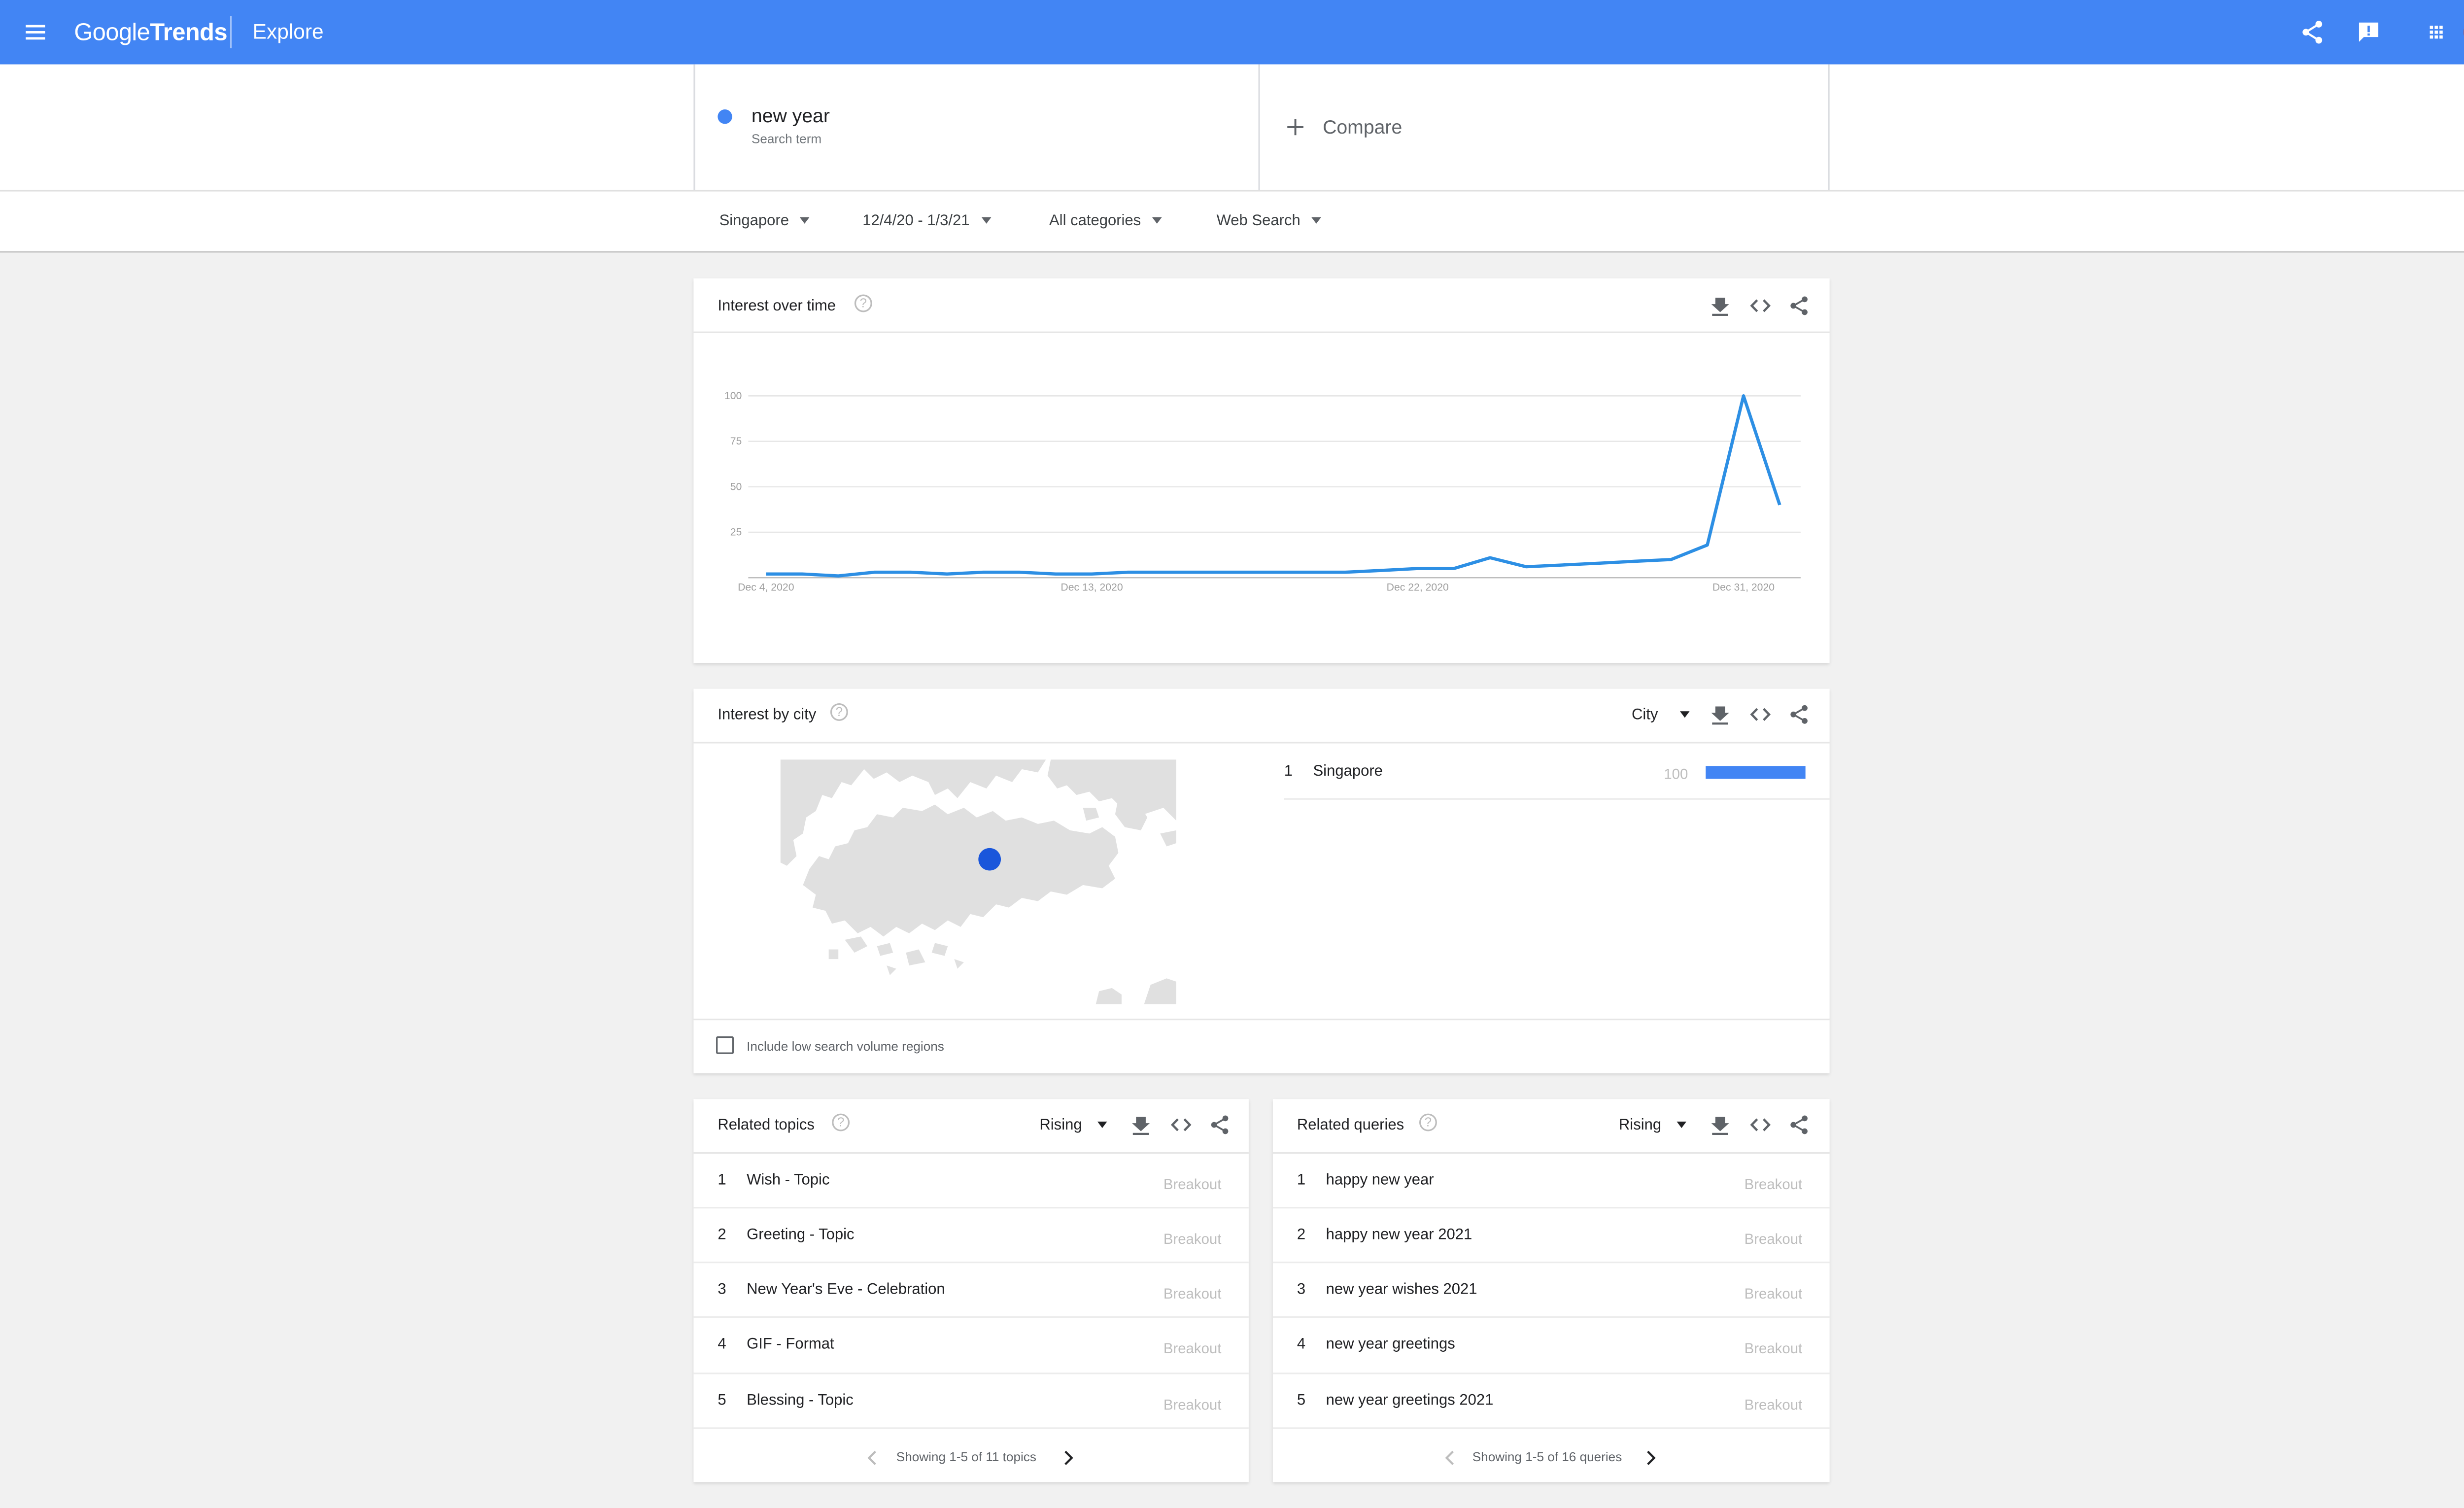 The image size is (2464, 1508). What do you see at coordinates (777, 307) in the screenshot?
I see `card-title: Interest over time` at bounding box center [777, 307].